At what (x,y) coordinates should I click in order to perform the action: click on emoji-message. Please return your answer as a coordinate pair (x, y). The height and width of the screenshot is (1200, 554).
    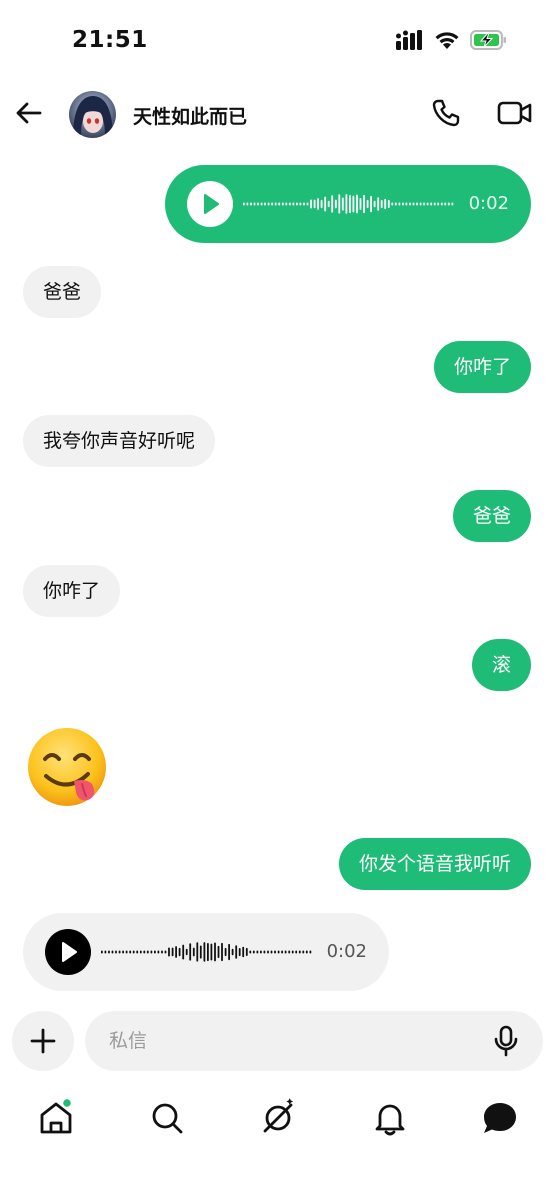
    Looking at the image, I should click on (67, 767).